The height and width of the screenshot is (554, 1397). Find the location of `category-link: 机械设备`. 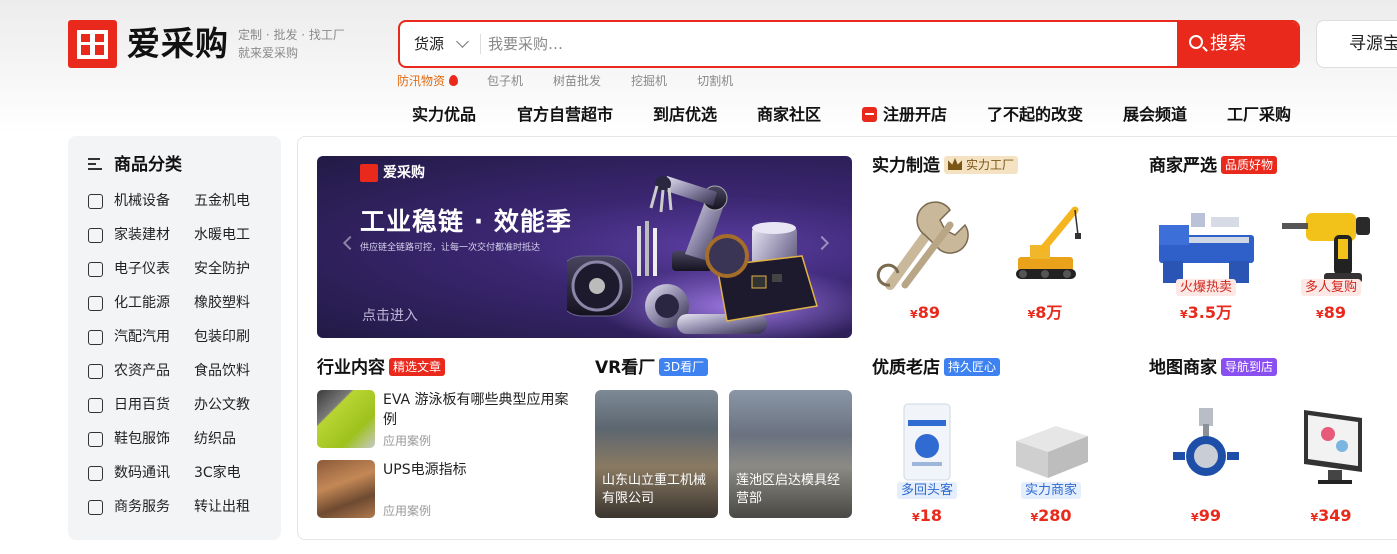

category-link: 机械设备 is located at coordinates (142, 201).